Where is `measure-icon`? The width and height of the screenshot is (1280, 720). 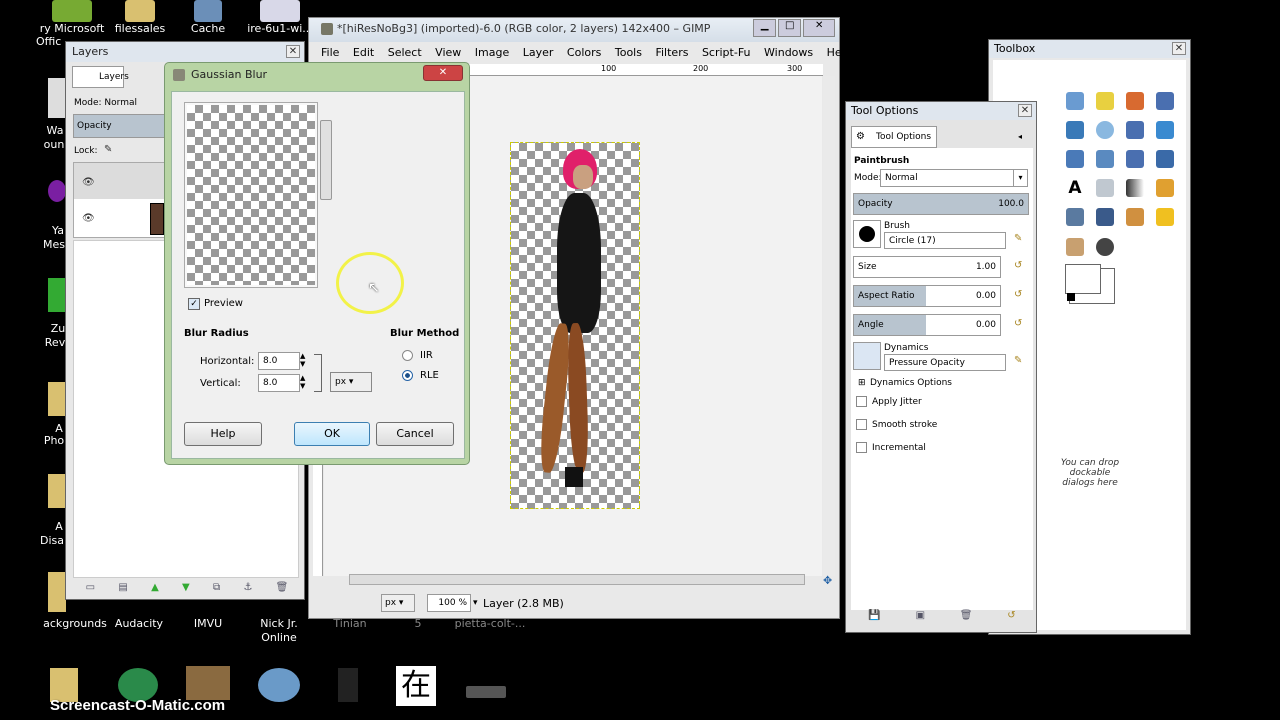 measure-icon is located at coordinates (1135, 130).